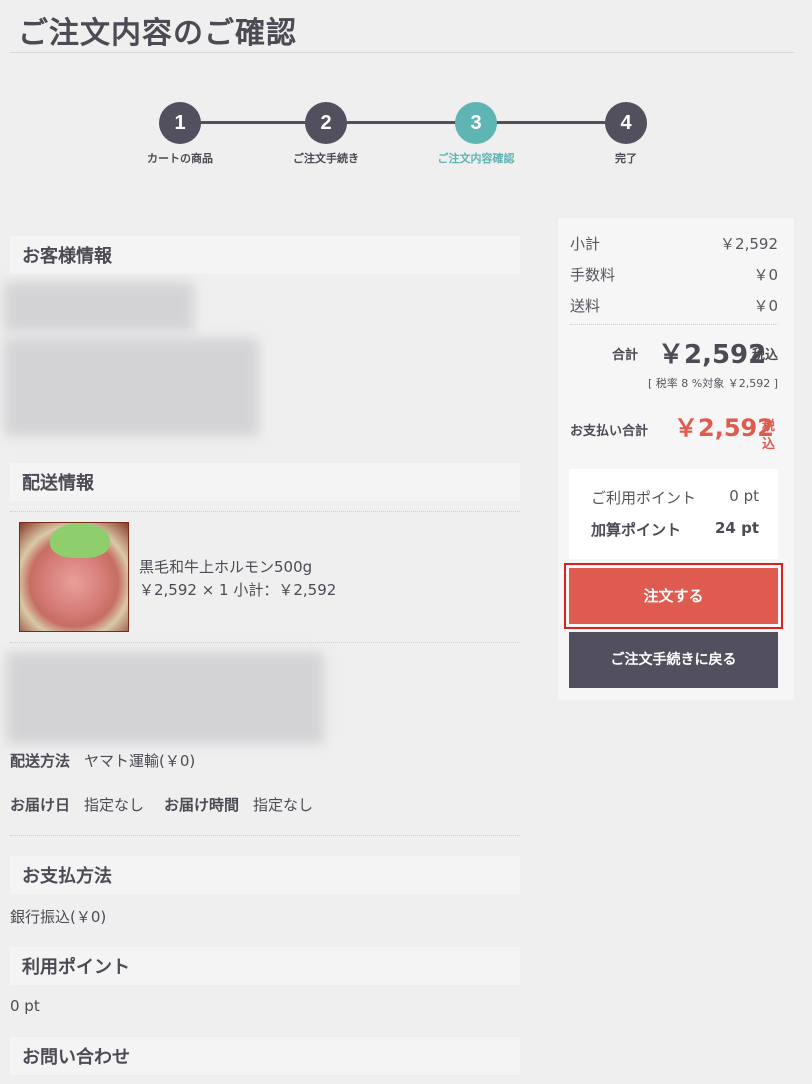 This screenshot has height=1084, width=812. I want to click on payment-total-label: お支払い合計, so click(609, 431).